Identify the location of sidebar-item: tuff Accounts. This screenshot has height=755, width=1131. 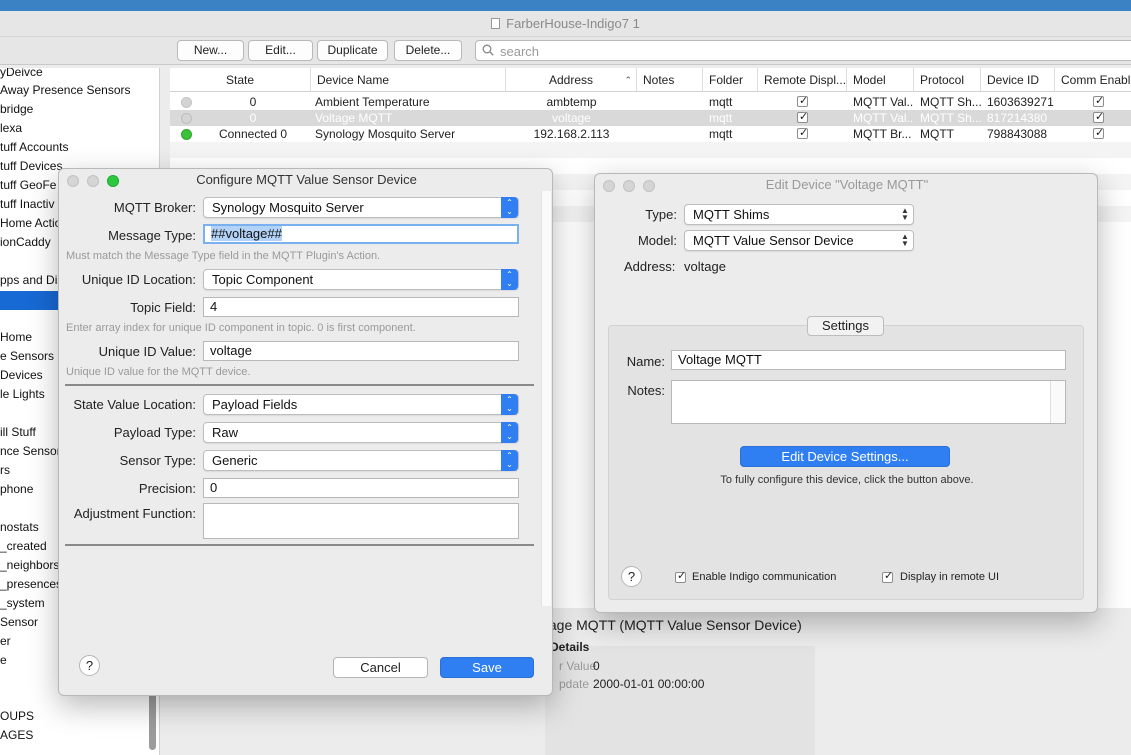
(34, 147).